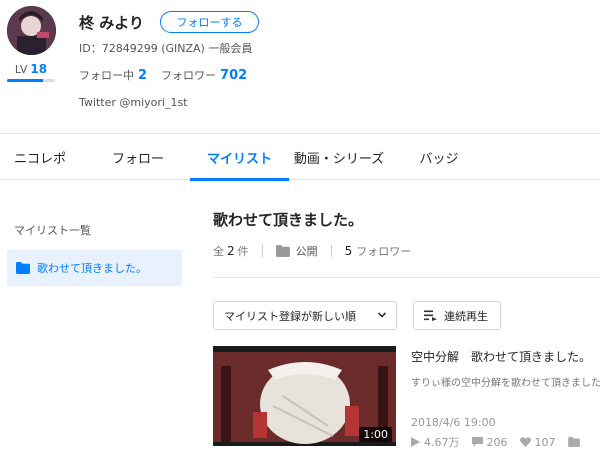  I want to click on video-date: 2018/4/6 19:00, so click(453, 422).